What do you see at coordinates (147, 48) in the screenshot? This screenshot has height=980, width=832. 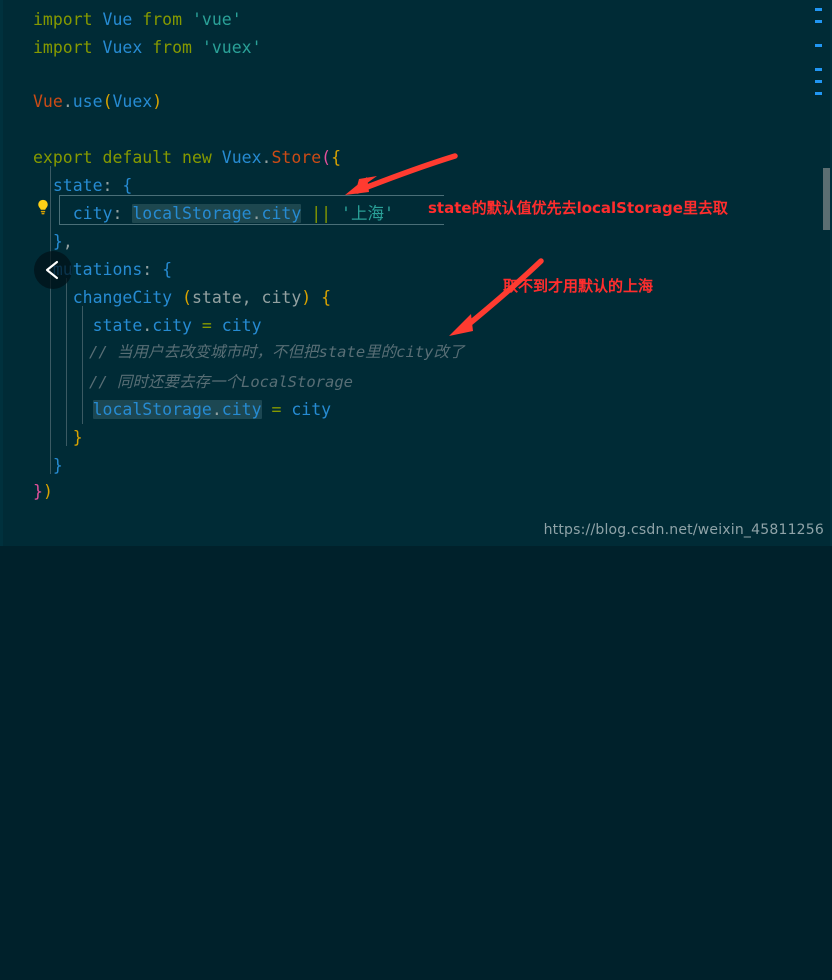 I see `code-line: import Vuex from 'vuex'` at bounding box center [147, 48].